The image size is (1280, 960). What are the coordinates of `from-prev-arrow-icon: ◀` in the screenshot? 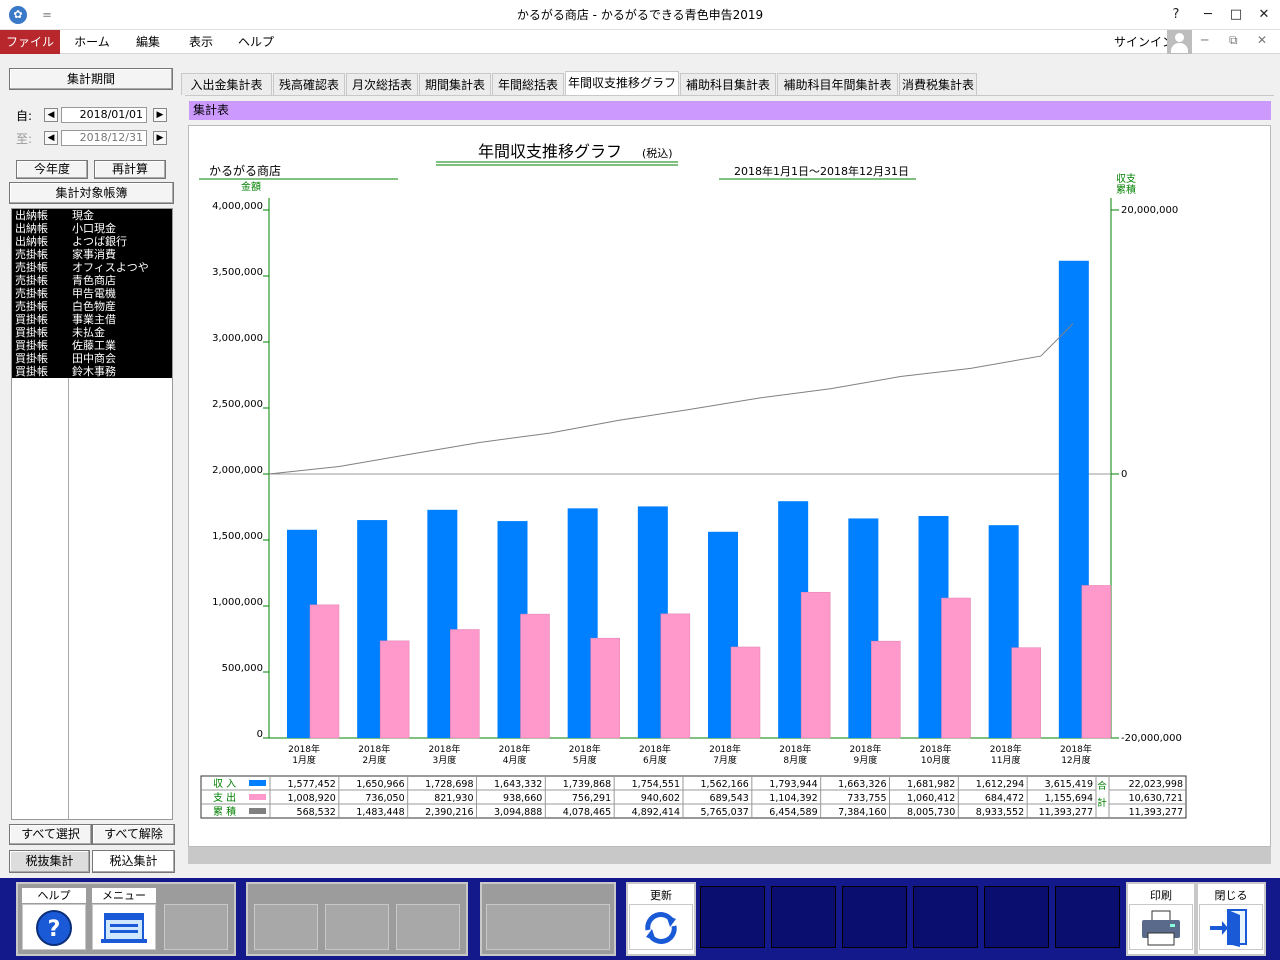 It's located at (51, 115).